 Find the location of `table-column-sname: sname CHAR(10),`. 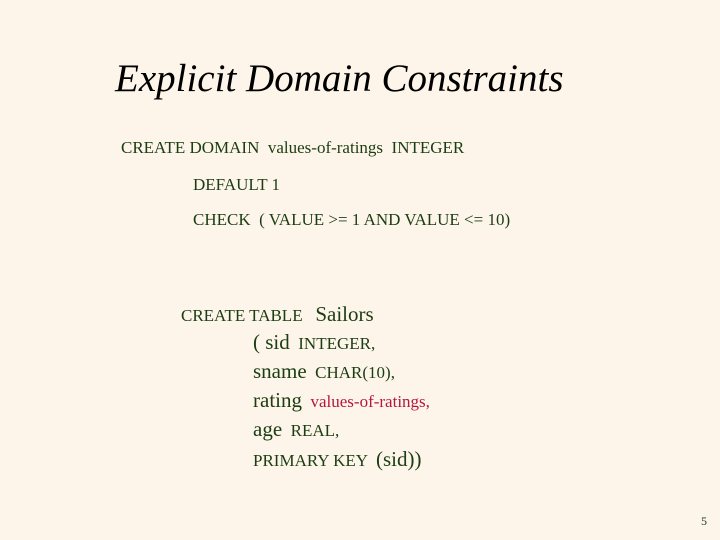

table-column-sname: sname CHAR(10), is located at coordinates (324, 371).